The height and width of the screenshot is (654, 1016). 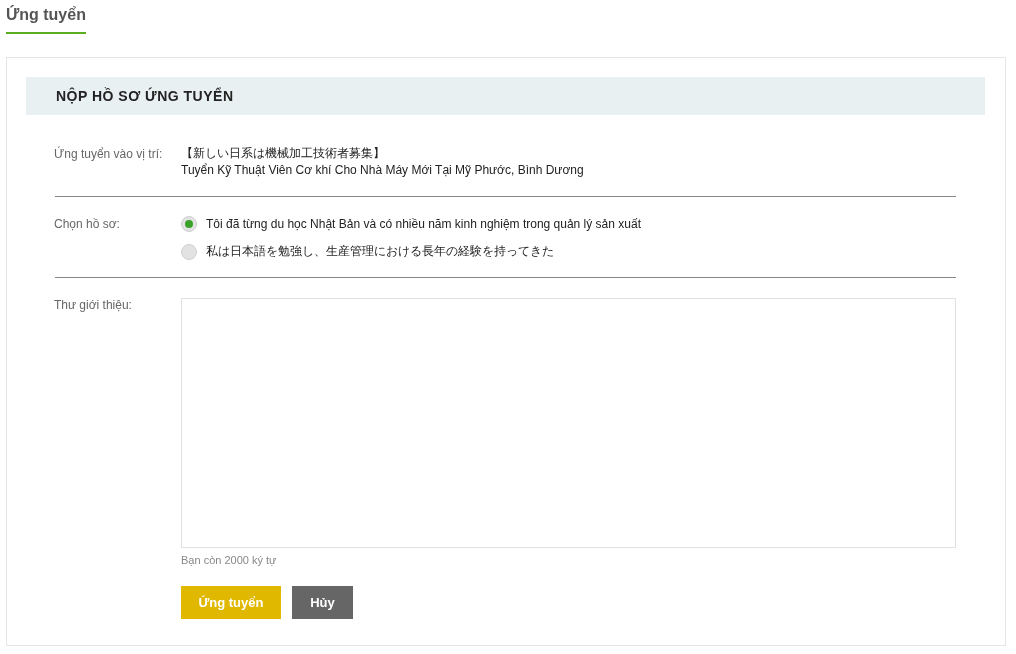 I want to click on field-label: Thư giới thiệu:, so click(x=93, y=306).